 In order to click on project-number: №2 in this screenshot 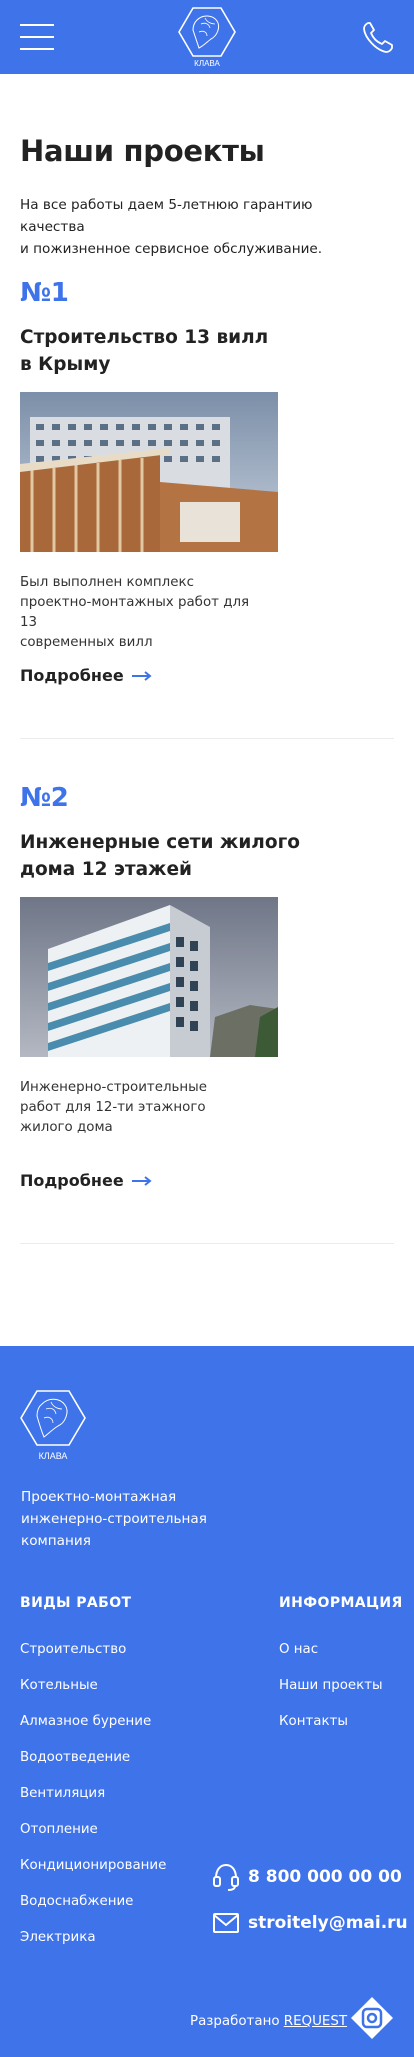, I will do `click(44, 798)`.